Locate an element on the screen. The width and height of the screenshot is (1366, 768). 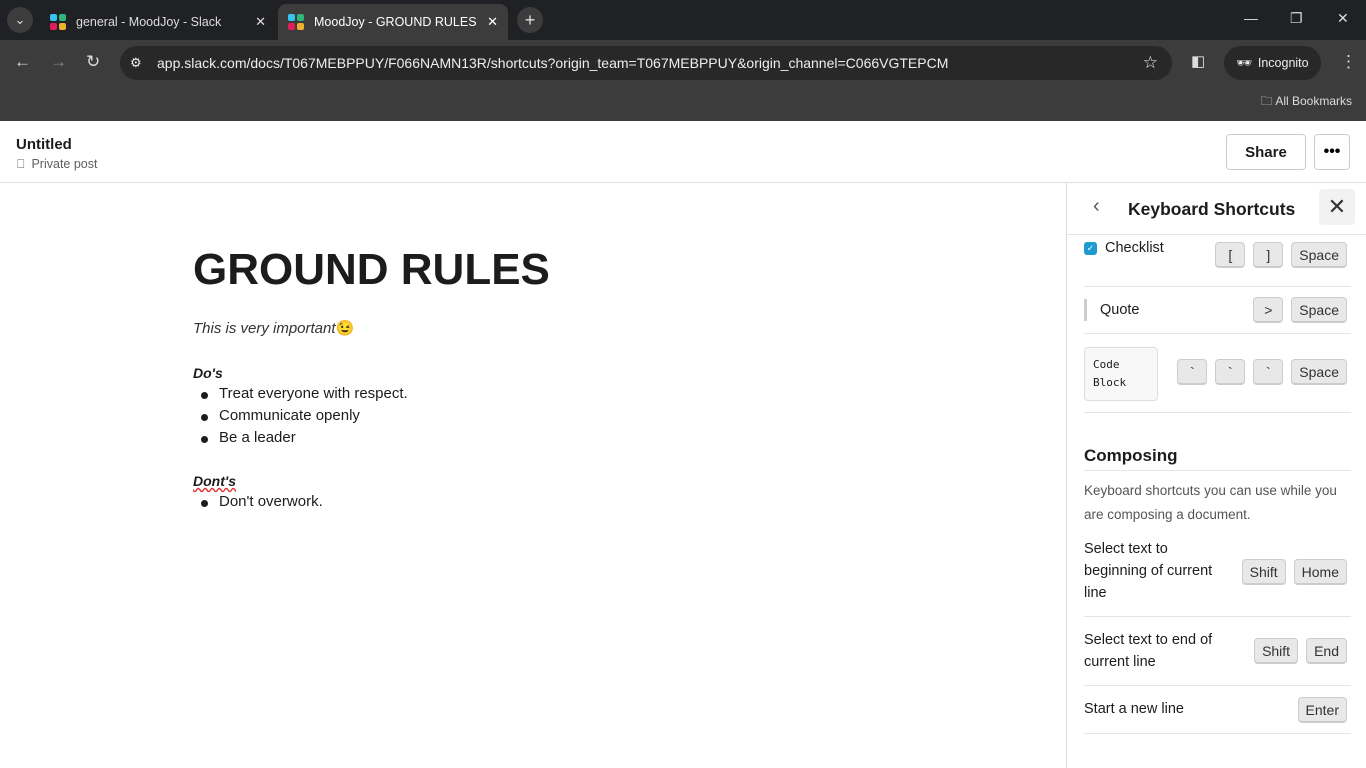
key: ] is located at coordinates (1268, 255).